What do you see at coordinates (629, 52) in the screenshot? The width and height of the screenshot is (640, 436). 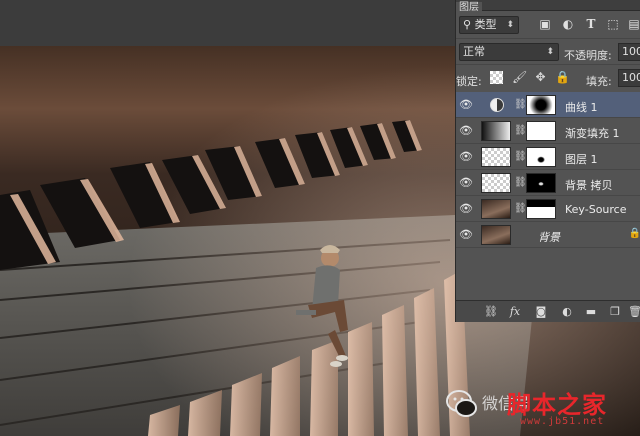 I see `opacity-field: 100` at bounding box center [629, 52].